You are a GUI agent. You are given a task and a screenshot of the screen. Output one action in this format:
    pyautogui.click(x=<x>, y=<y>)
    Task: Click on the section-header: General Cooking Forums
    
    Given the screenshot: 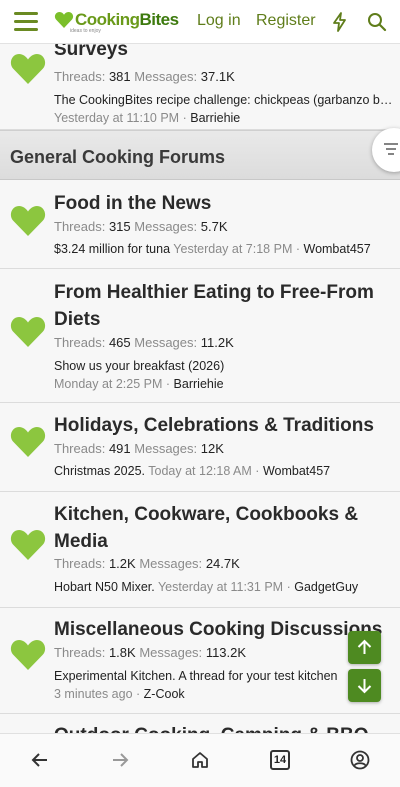 What is the action you would take?
    pyautogui.click(x=200, y=155)
    